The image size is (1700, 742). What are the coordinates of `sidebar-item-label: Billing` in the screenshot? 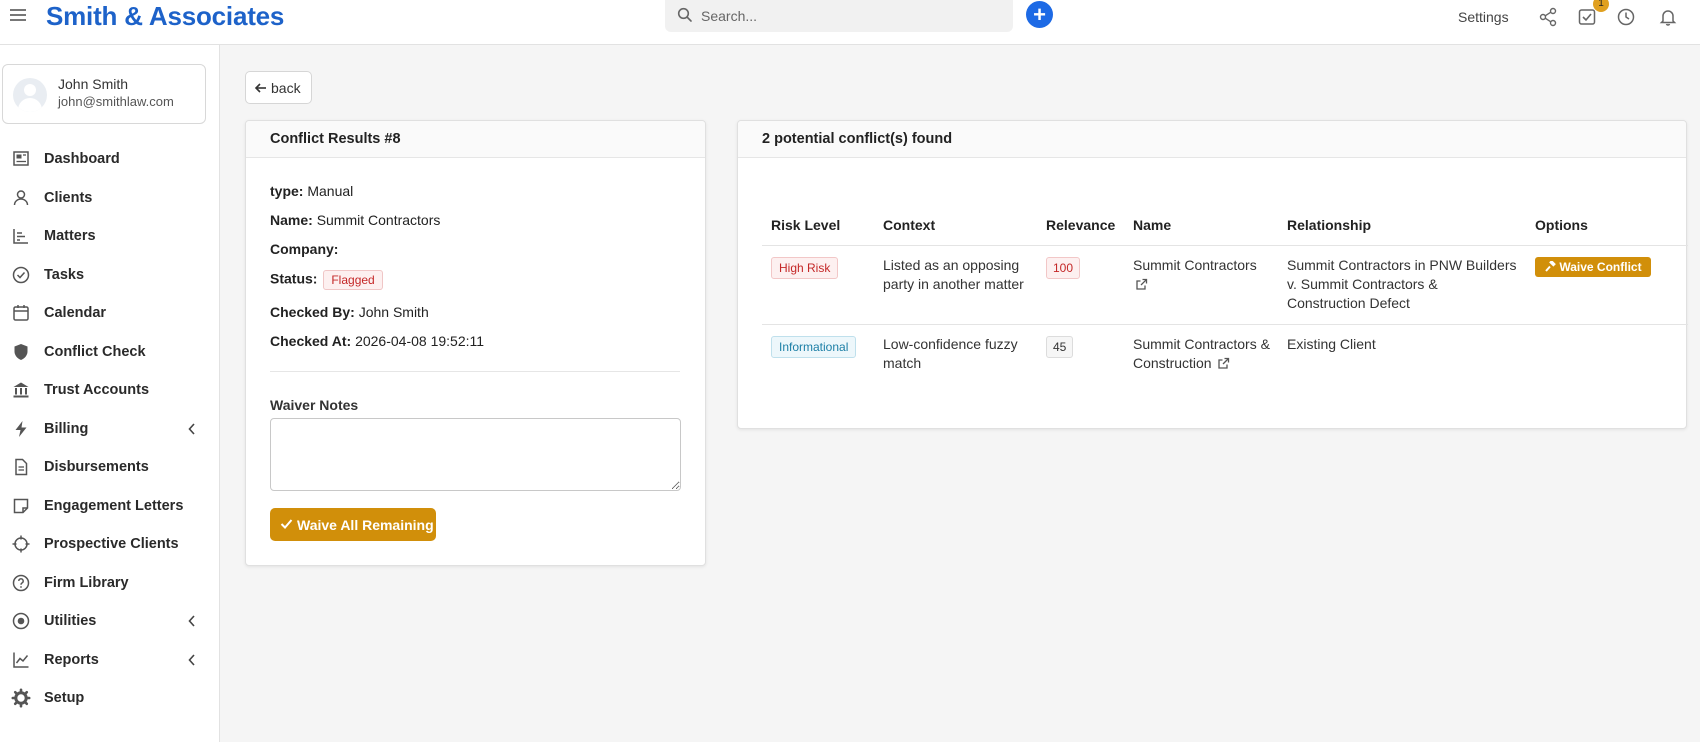 It's located at (66, 429).